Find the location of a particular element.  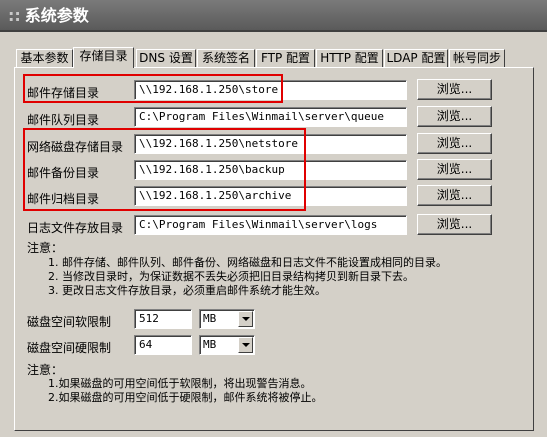

tab-ldap-config: LDAP 配置 is located at coordinates (416, 58).